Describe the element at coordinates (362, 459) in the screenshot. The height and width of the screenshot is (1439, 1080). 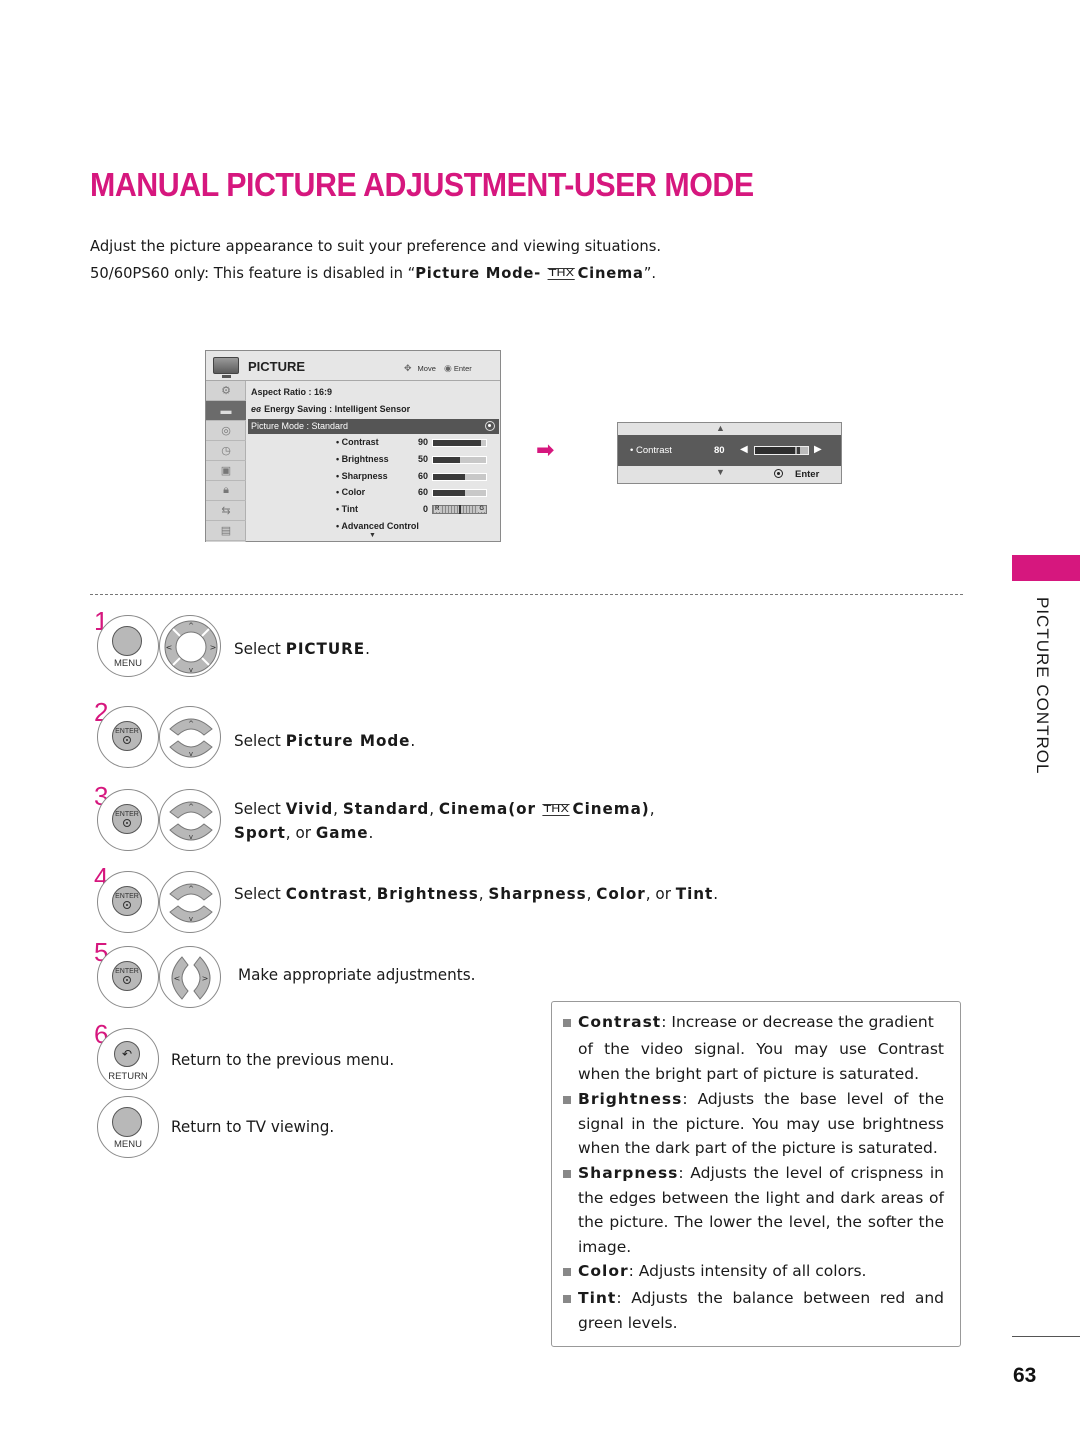
I see `setting-name: • Brightness` at that location.